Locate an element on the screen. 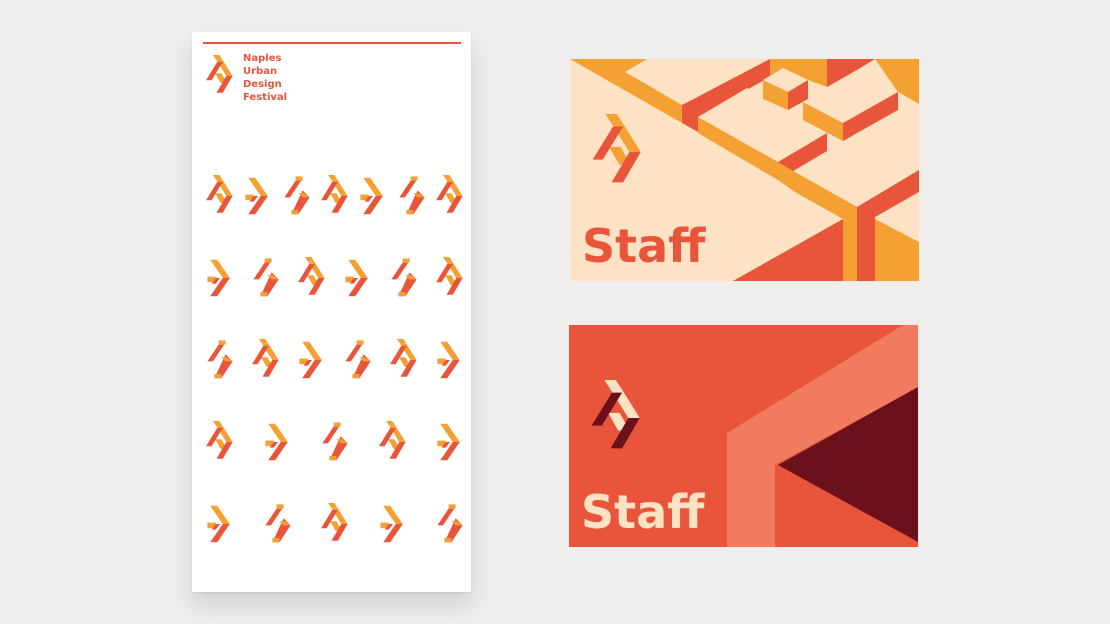  title-line: Festival is located at coordinates (265, 97).